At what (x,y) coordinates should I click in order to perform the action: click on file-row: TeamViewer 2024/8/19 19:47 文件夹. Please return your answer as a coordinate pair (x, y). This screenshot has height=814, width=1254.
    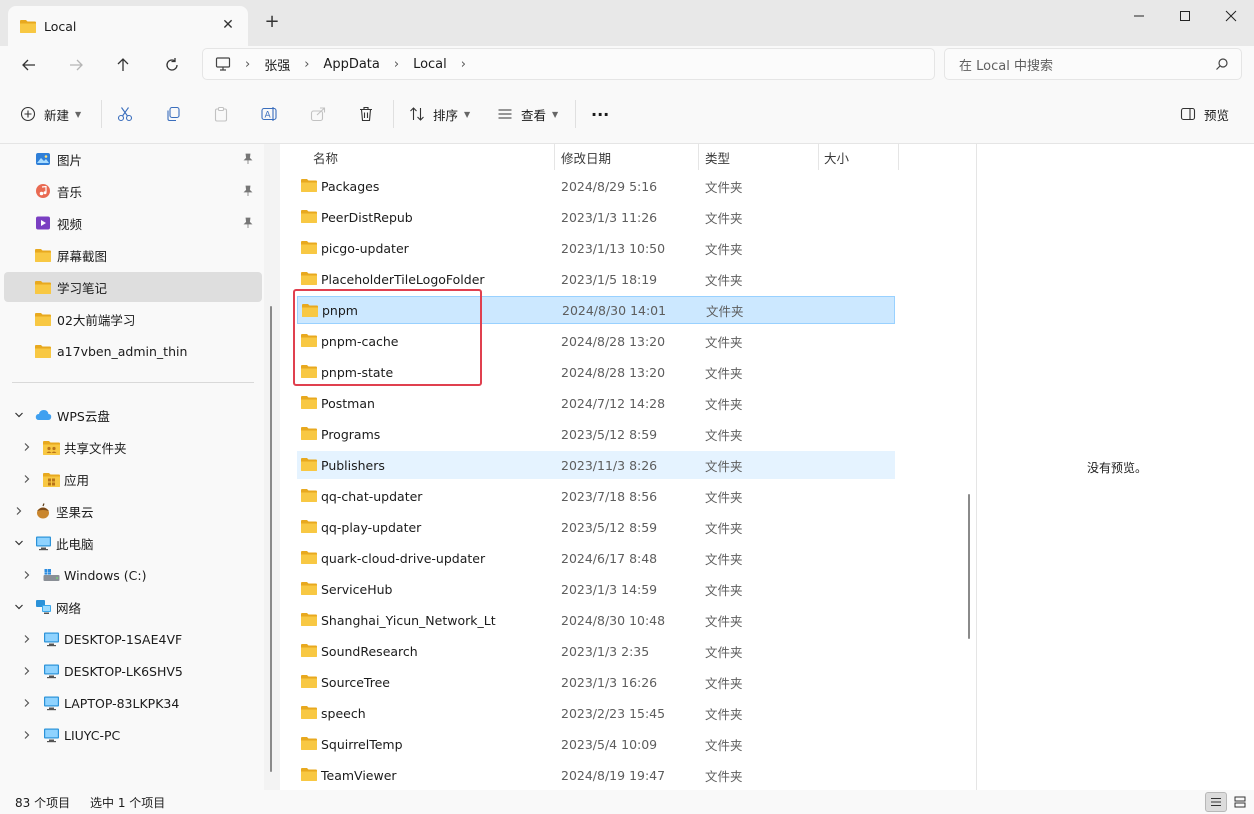
    Looking at the image, I should click on (596, 775).